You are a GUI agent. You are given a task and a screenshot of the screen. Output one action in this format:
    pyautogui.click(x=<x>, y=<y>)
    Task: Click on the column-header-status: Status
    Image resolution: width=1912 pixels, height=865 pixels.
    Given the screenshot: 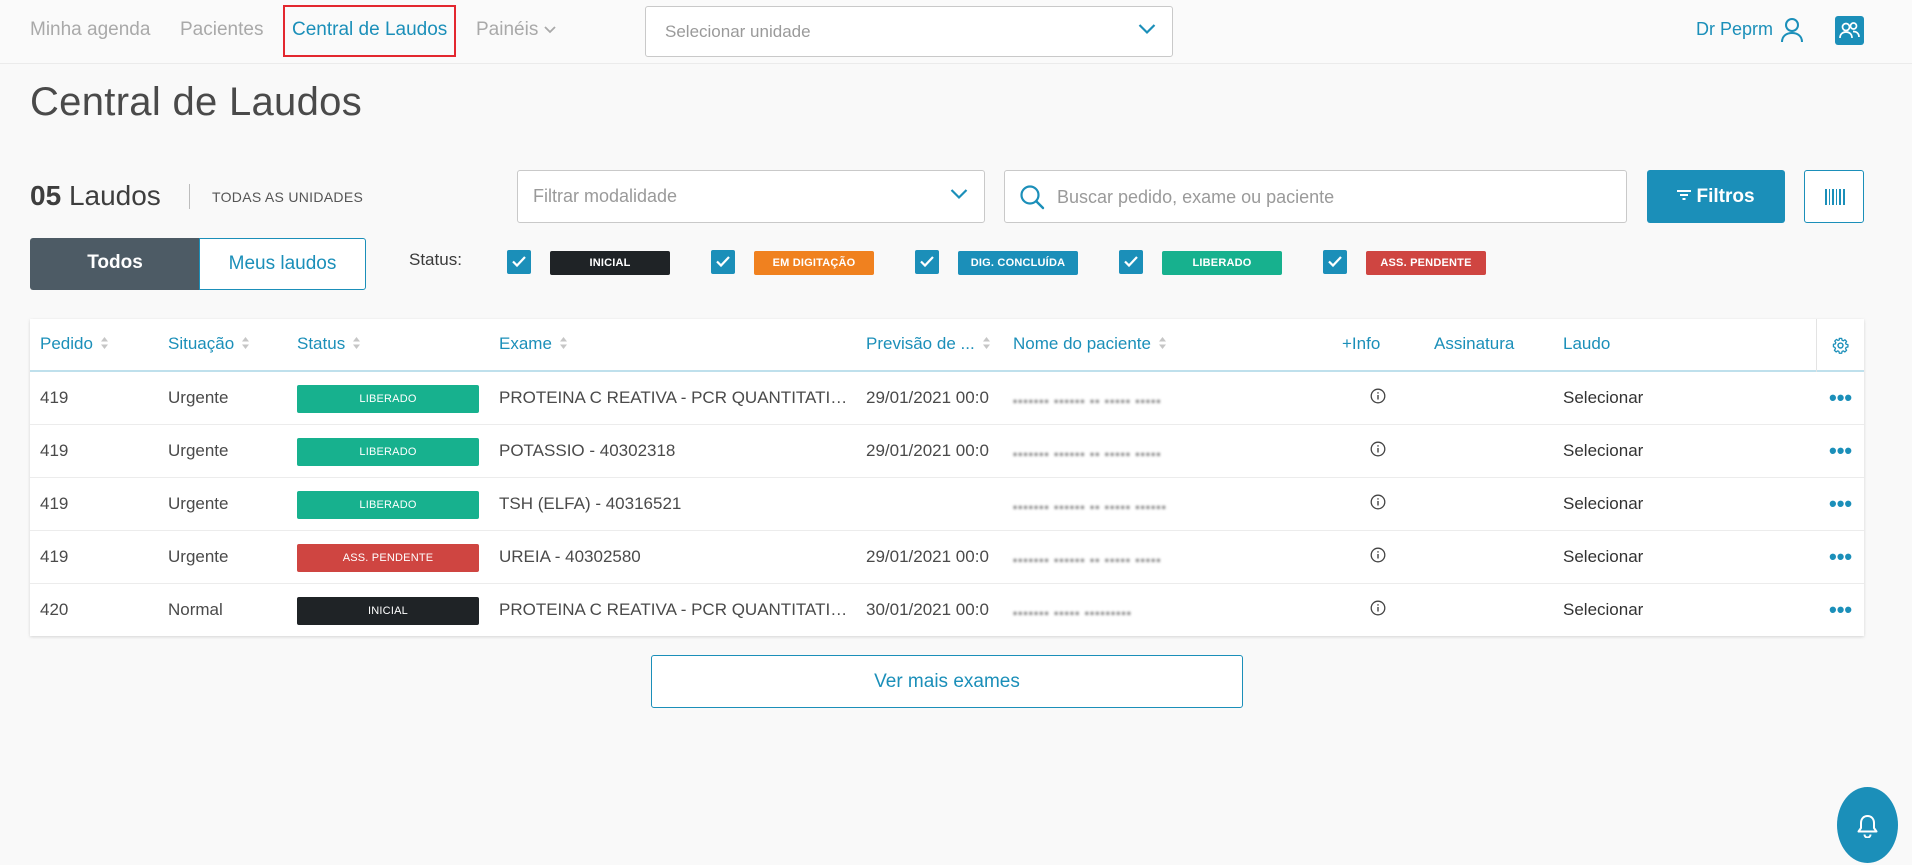 What is the action you would take?
    pyautogui.click(x=329, y=344)
    